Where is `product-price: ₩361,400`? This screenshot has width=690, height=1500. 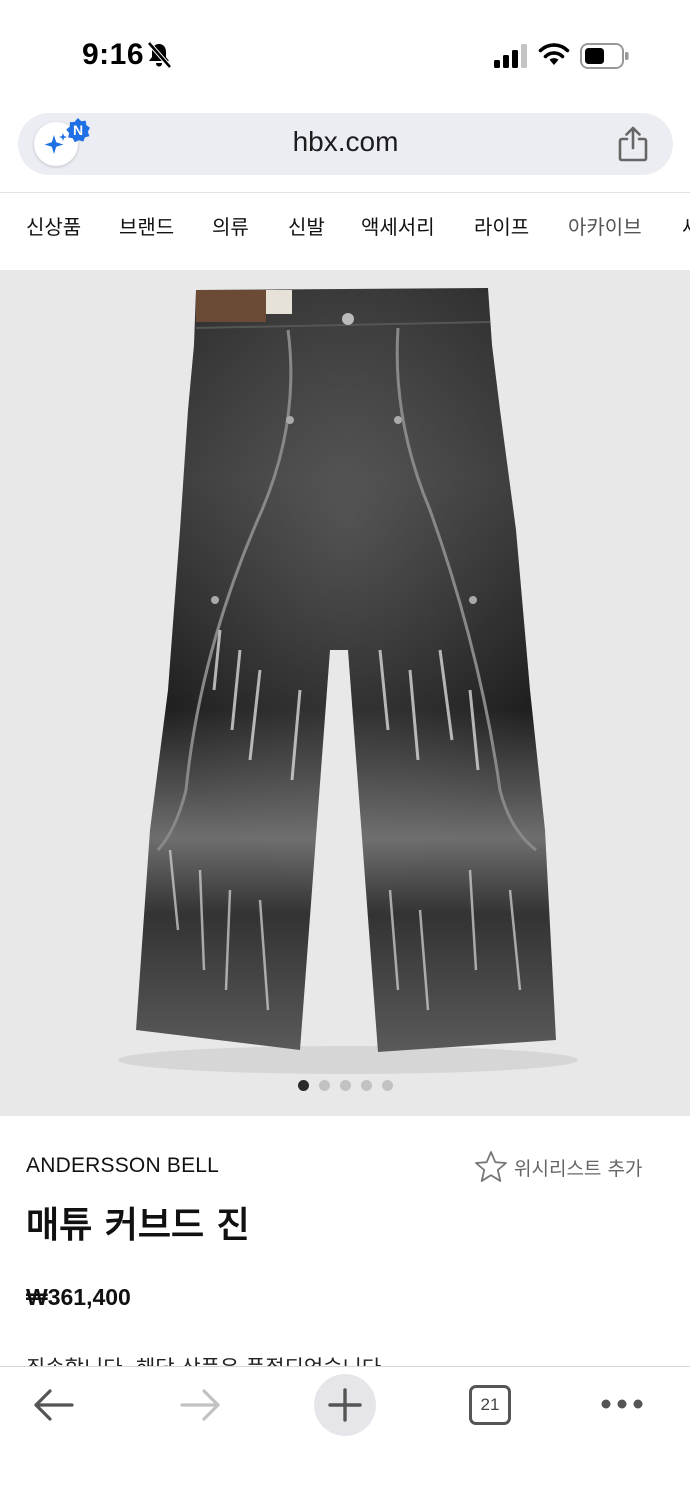 product-price: ₩361,400 is located at coordinates (78, 1297).